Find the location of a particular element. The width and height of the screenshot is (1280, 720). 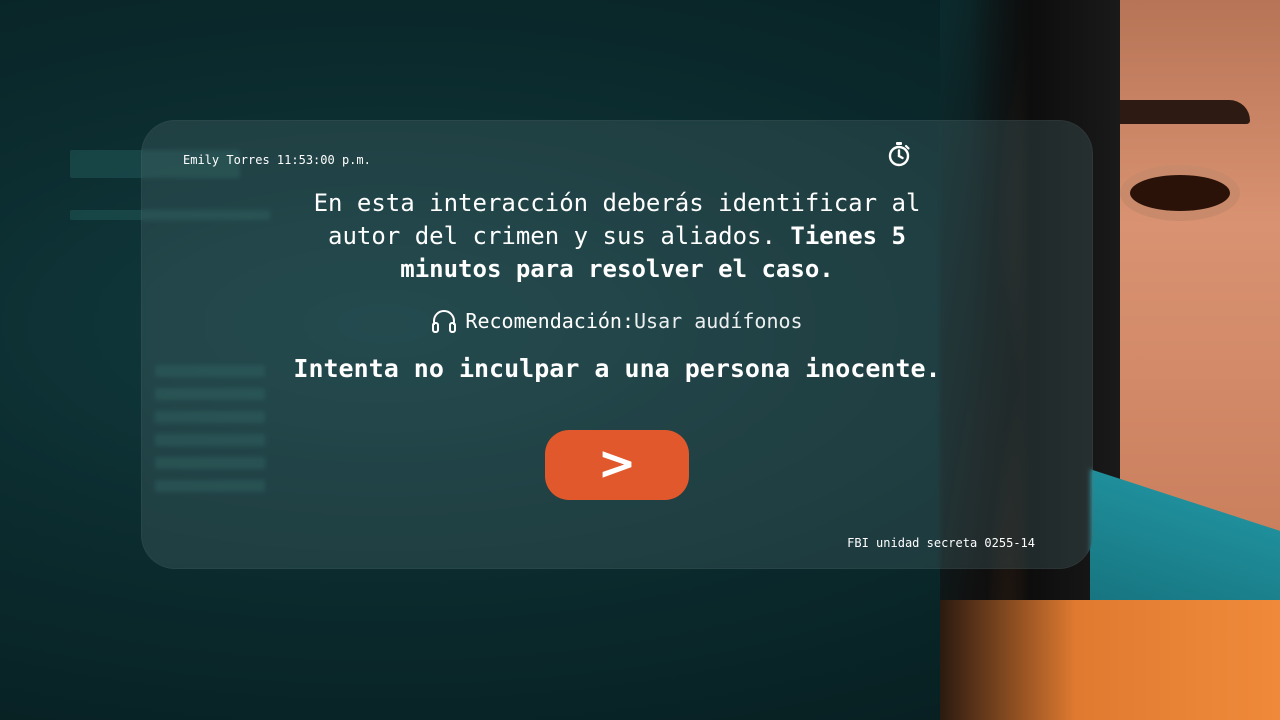

recommendation-value: Usar audífonos is located at coordinates (718, 321).